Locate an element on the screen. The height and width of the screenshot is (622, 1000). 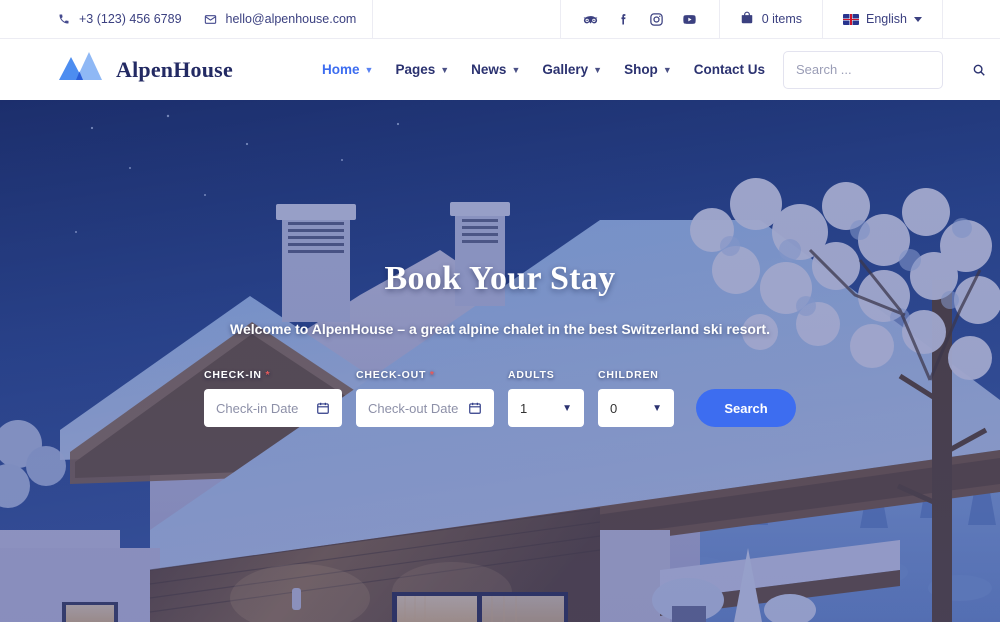
field-children: CHILDREN 0 ▼ is located at coordinates (636, 398).